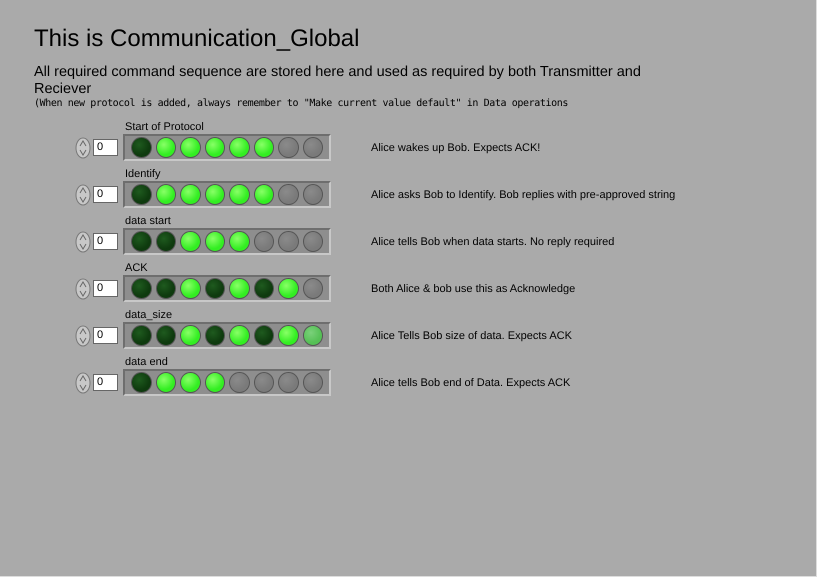 Image resolution: width=817 pixels, height=577 pixels. What do you see at coordinates (148, 315) in the screenshot?
I see `array-label: data_size` at bounding box center [148, 315].